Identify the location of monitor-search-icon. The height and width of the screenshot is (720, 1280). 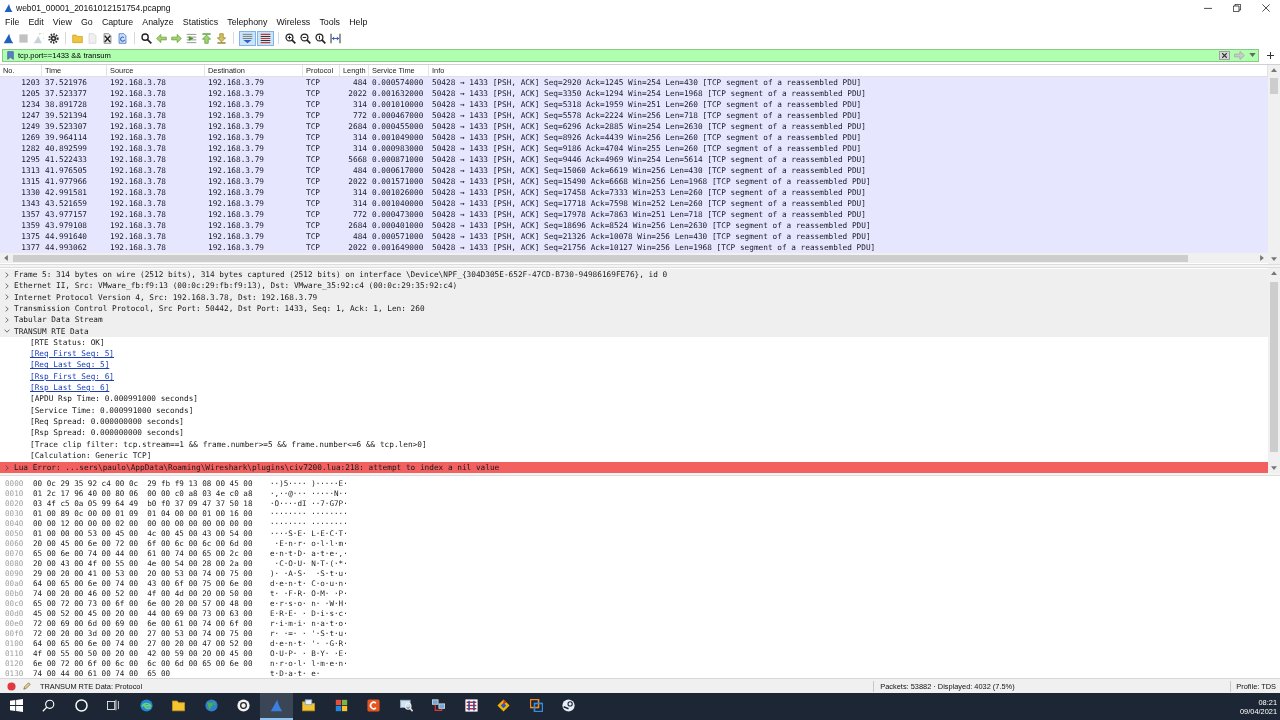
(406, 705).